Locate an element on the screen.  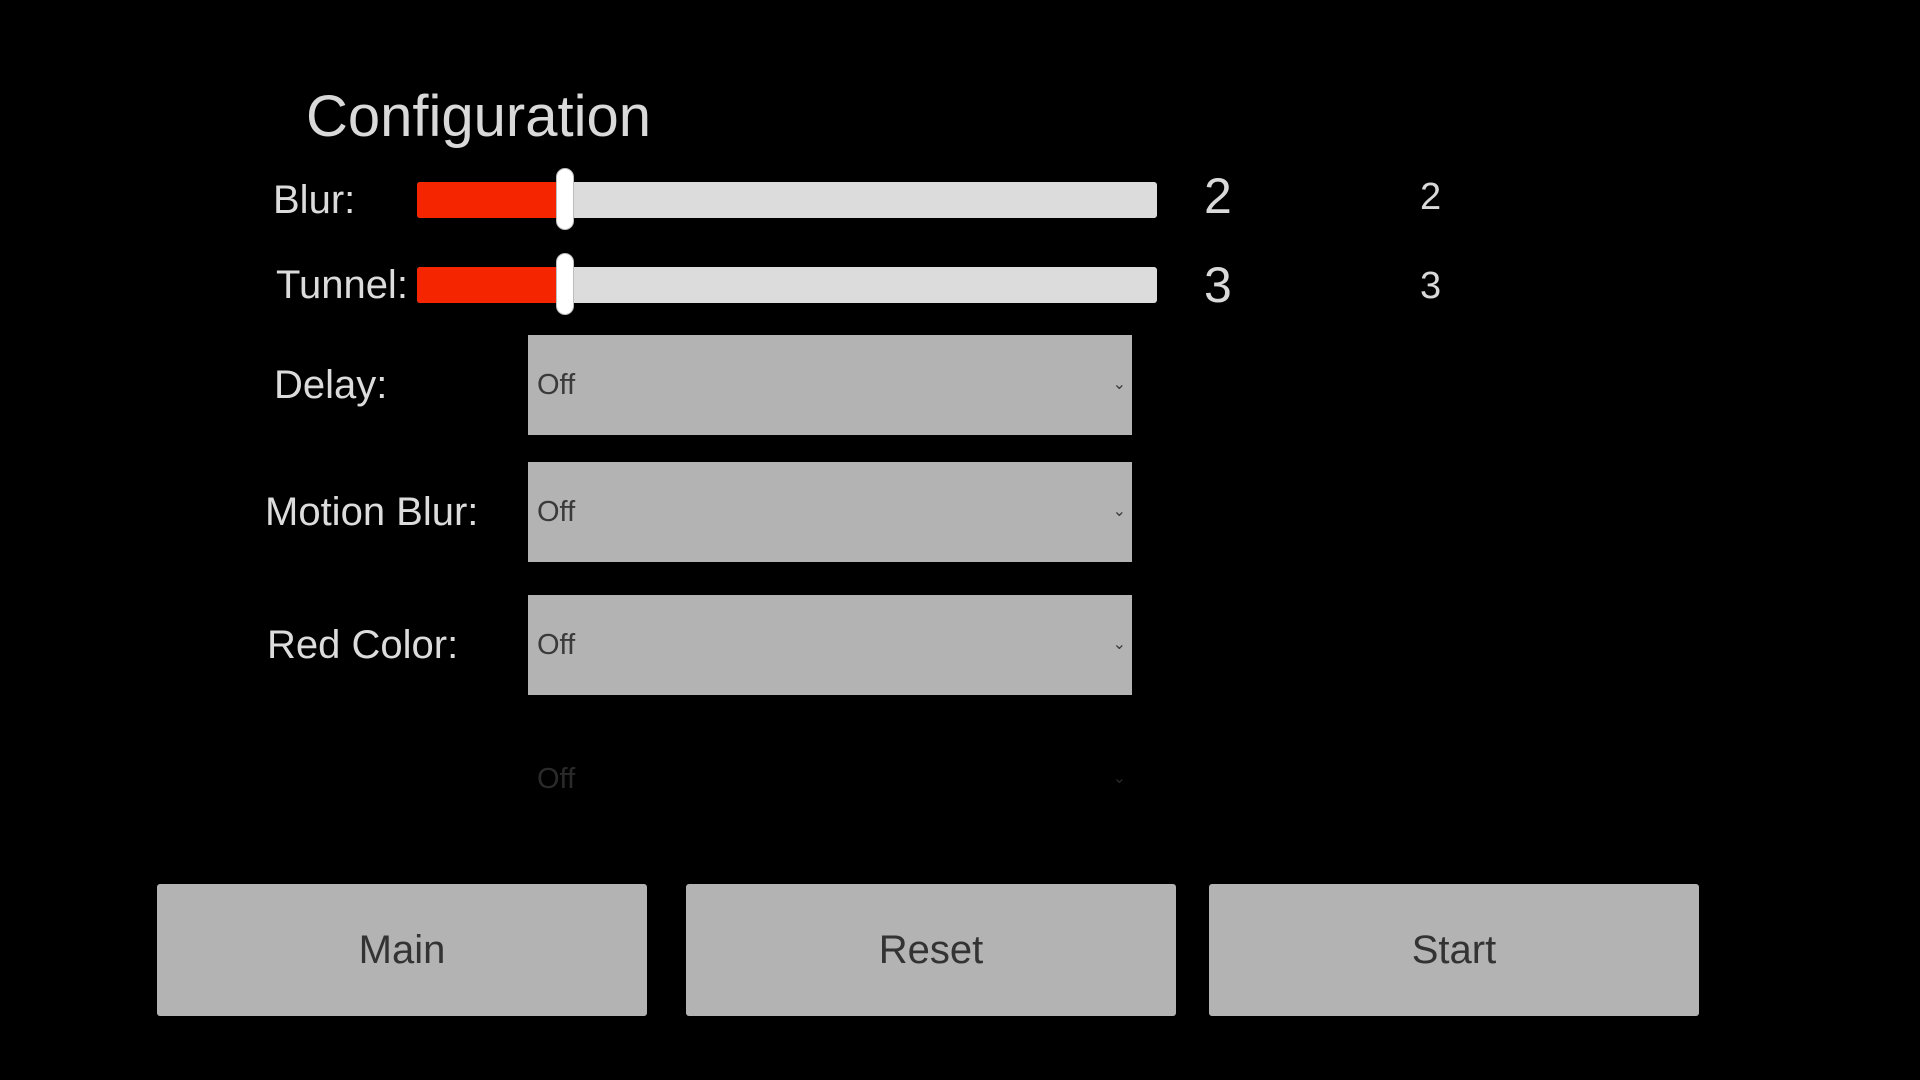
tunnel-label: Tunnel: is located at coordinates (342, 285).